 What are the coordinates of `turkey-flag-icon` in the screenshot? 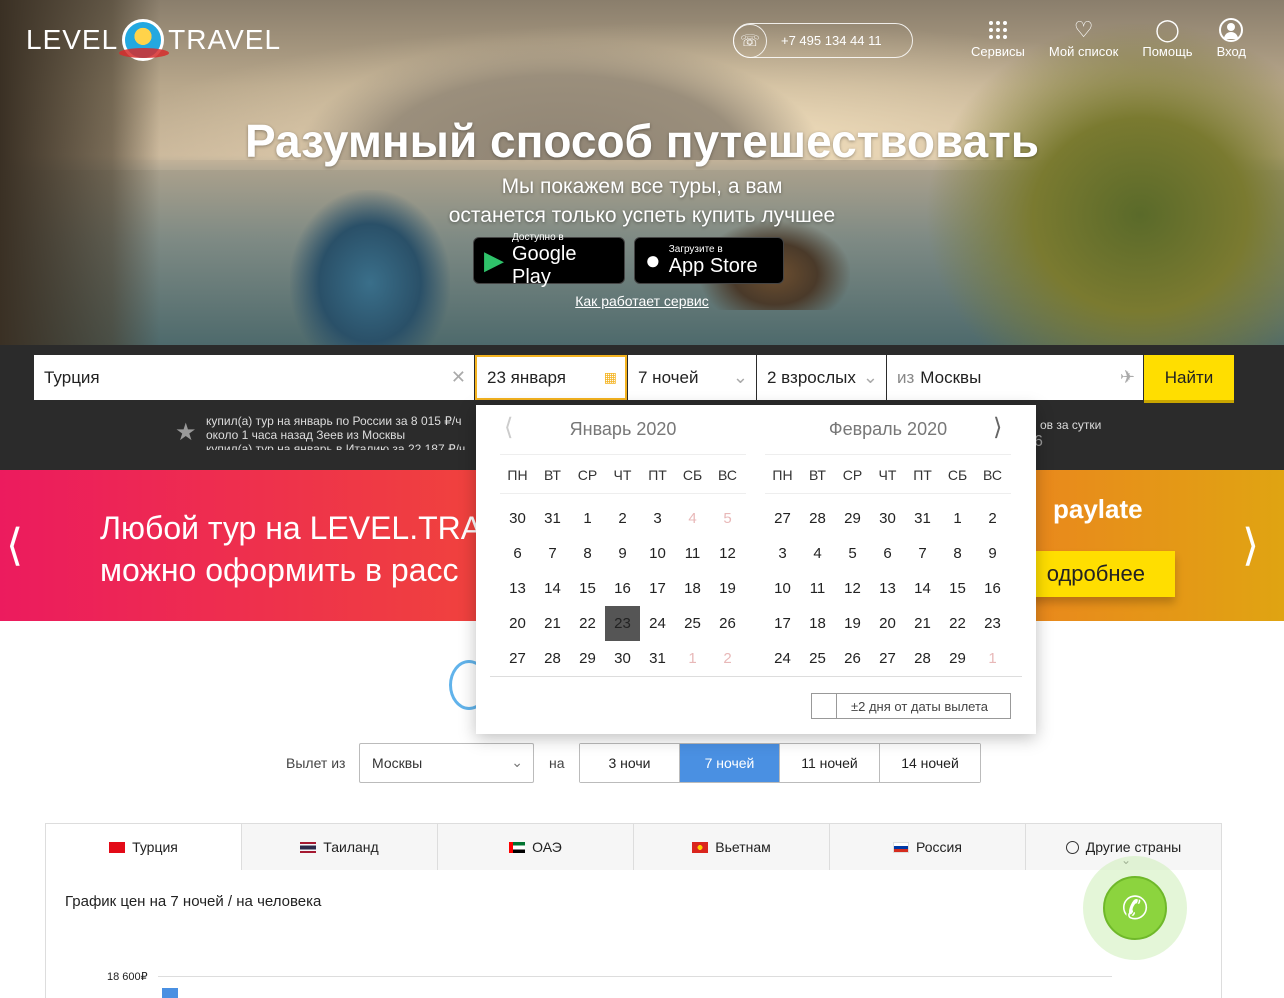 It's located at (117, 847).